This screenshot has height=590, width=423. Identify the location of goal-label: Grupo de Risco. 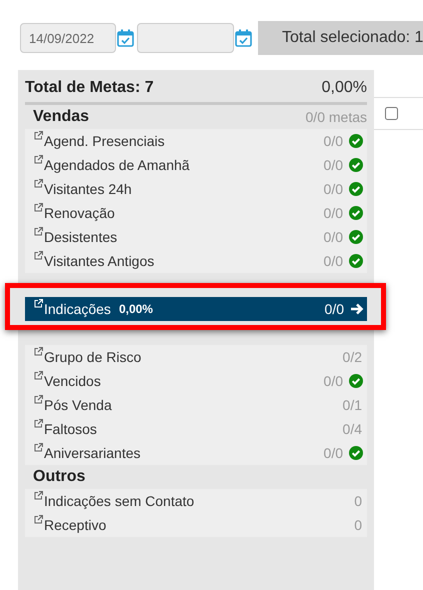
(93, 357).